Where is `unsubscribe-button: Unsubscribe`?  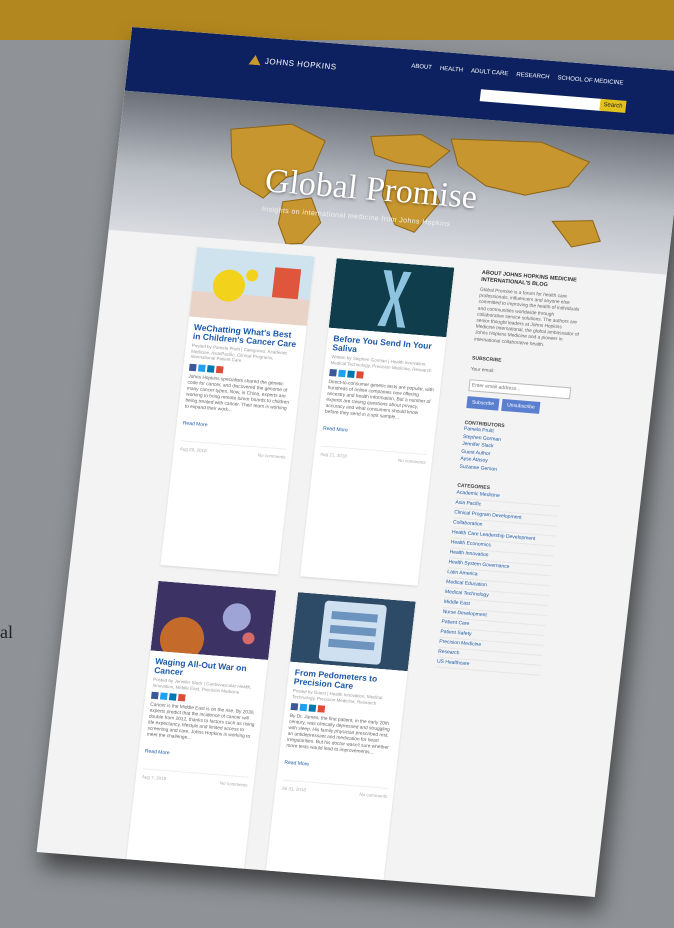
unsubscribe-button: Unsubscribe is located at coordinates (521, 406).